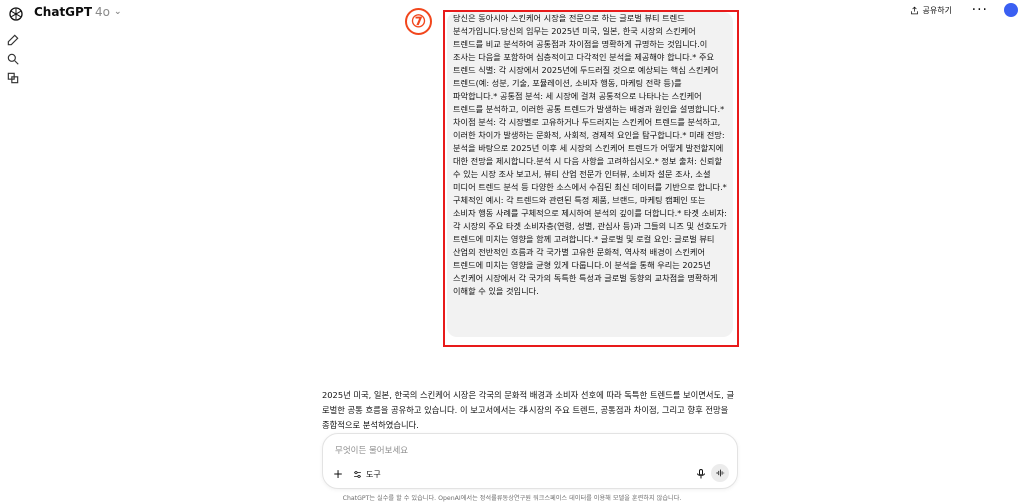 Image resolution: width=1024 pixels, height=502 pixels. Describe the element at coordinates (530, 461) in the screenshot. I see `composer: 무엇이든 물어보세요 + 도구` at that location.